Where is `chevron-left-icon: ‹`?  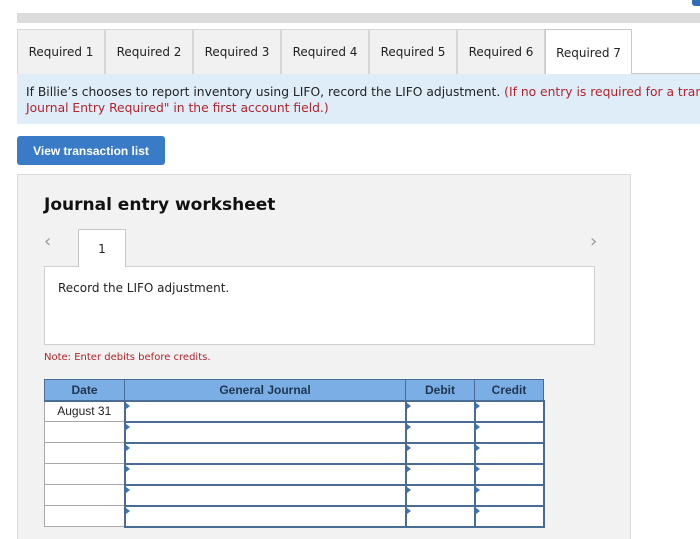
chevron-left-icon: ‹ is located at coordinates (47, 241).